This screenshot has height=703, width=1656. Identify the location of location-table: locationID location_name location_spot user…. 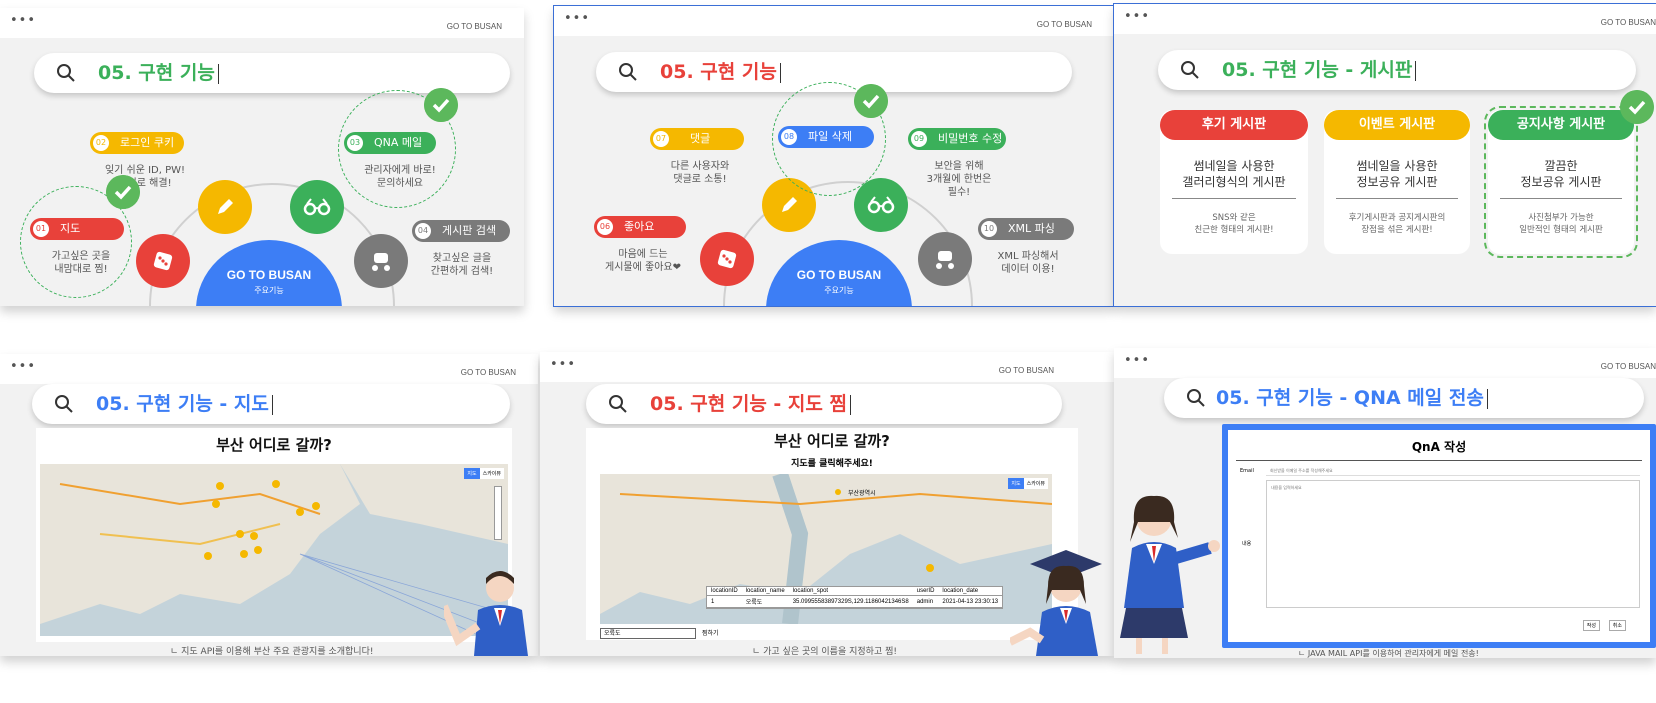
(855, 597).